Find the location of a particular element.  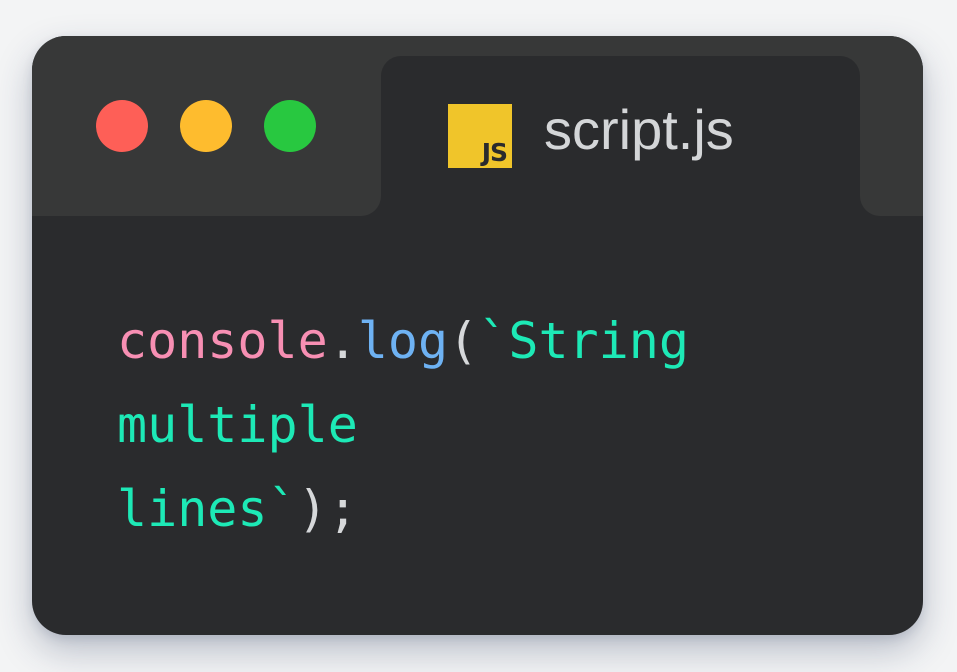

javascript-file-icon-label: JS is located at coordinates (494, 152).